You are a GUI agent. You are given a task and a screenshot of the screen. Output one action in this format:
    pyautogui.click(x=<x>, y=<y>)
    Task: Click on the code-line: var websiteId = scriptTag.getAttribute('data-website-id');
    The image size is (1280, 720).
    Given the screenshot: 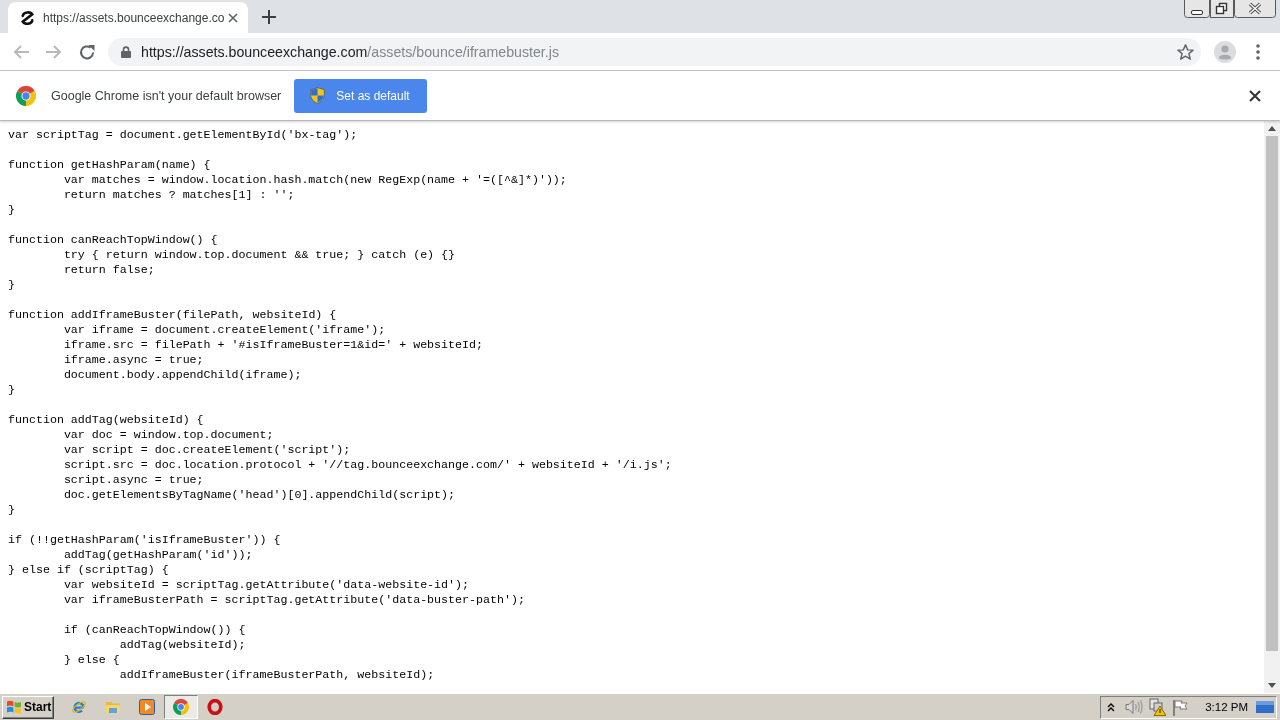 What is the action you would take?
    pyautogui.click(x=266, y=584)
    